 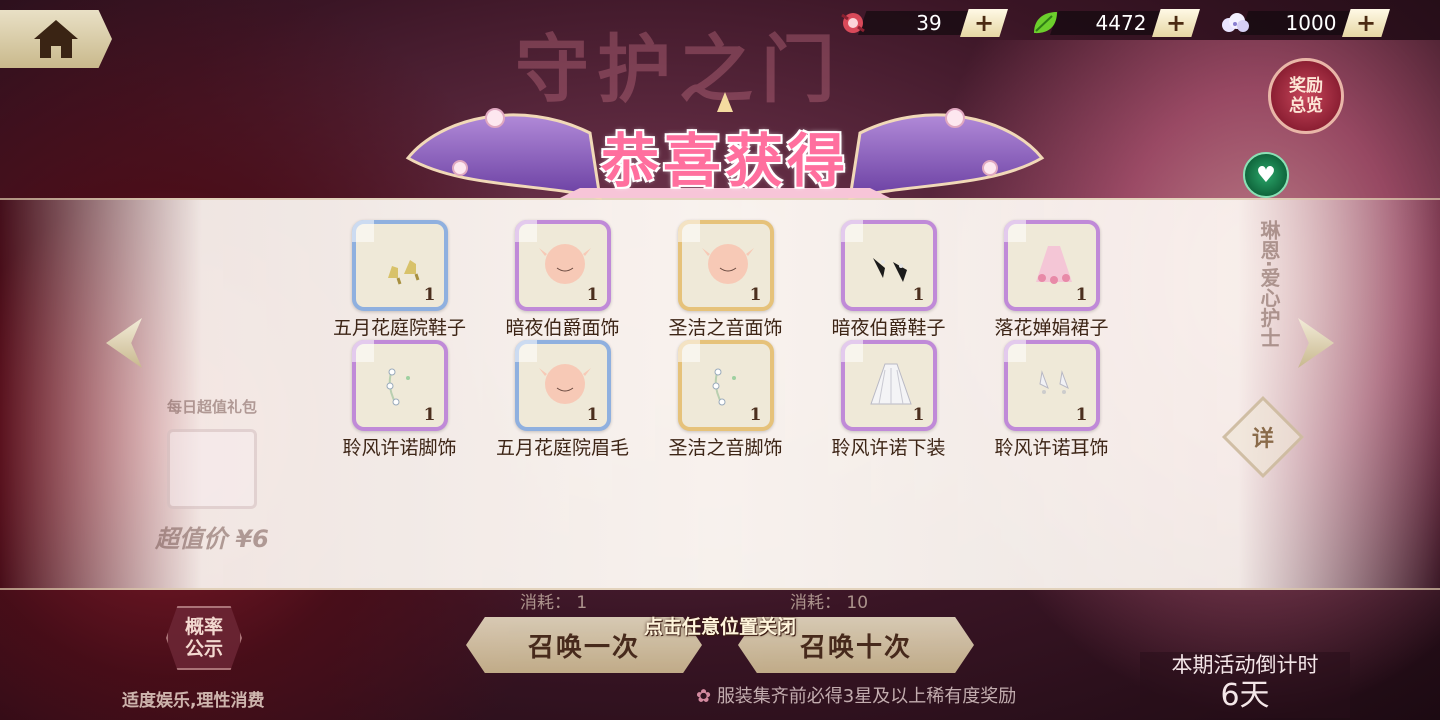 I want to click on daily-pack-promo: 每日超值礼包 超值价 ¥6, so click(x=212, y=481).